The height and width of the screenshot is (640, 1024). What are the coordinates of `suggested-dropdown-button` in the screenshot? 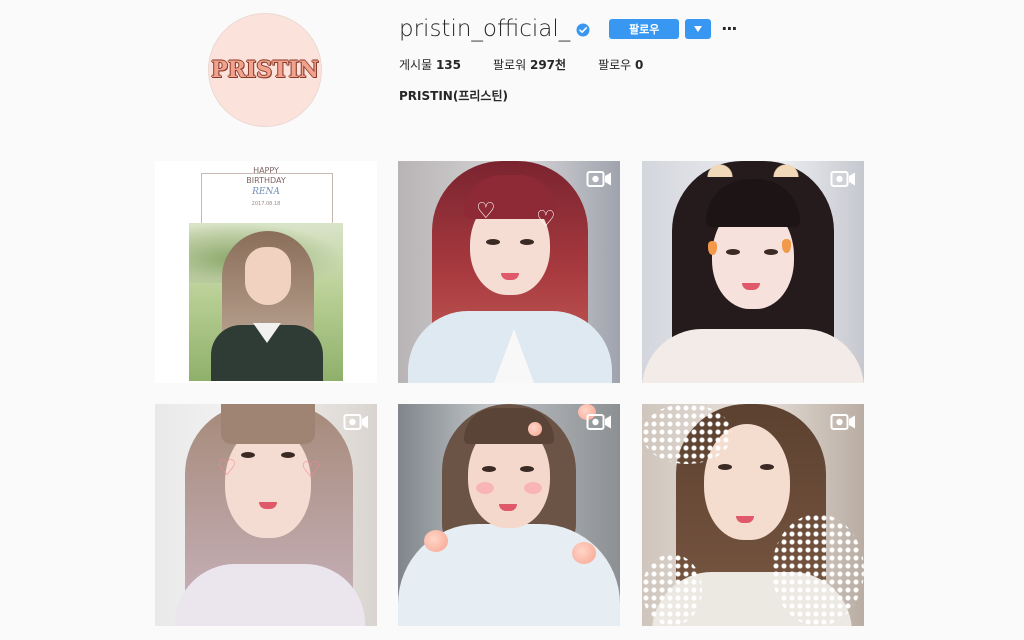 It's located at (698, 29).